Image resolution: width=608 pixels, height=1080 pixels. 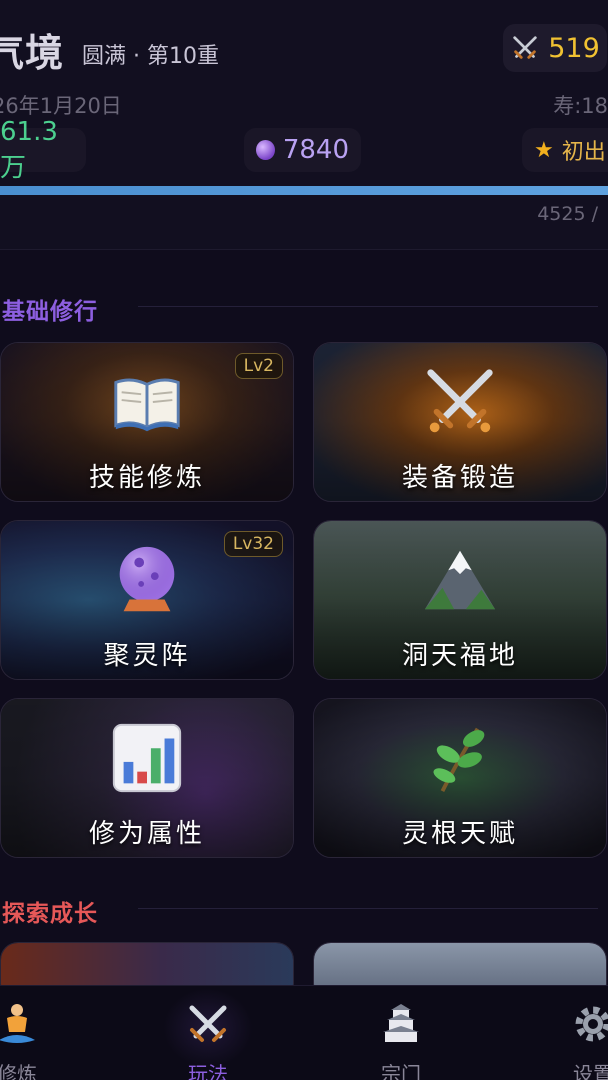 I want to click on card-label: 洞天福地, so click(x=459, y=656).